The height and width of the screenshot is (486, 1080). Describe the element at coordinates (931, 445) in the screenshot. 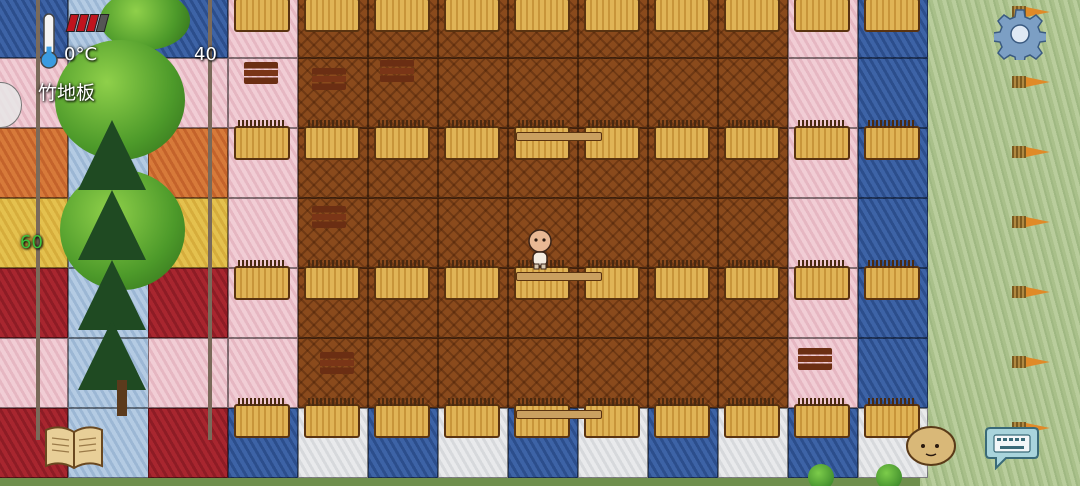

I see `potato-icon` at that location.